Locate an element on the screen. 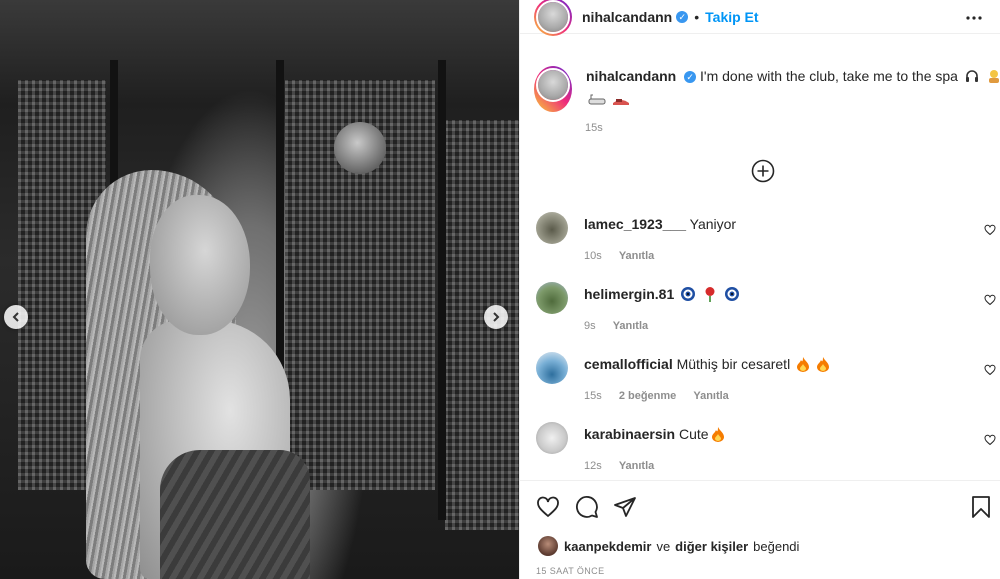  post-timestamp: 15 SAAT ÖNCE is located at coordinates (570, 571).